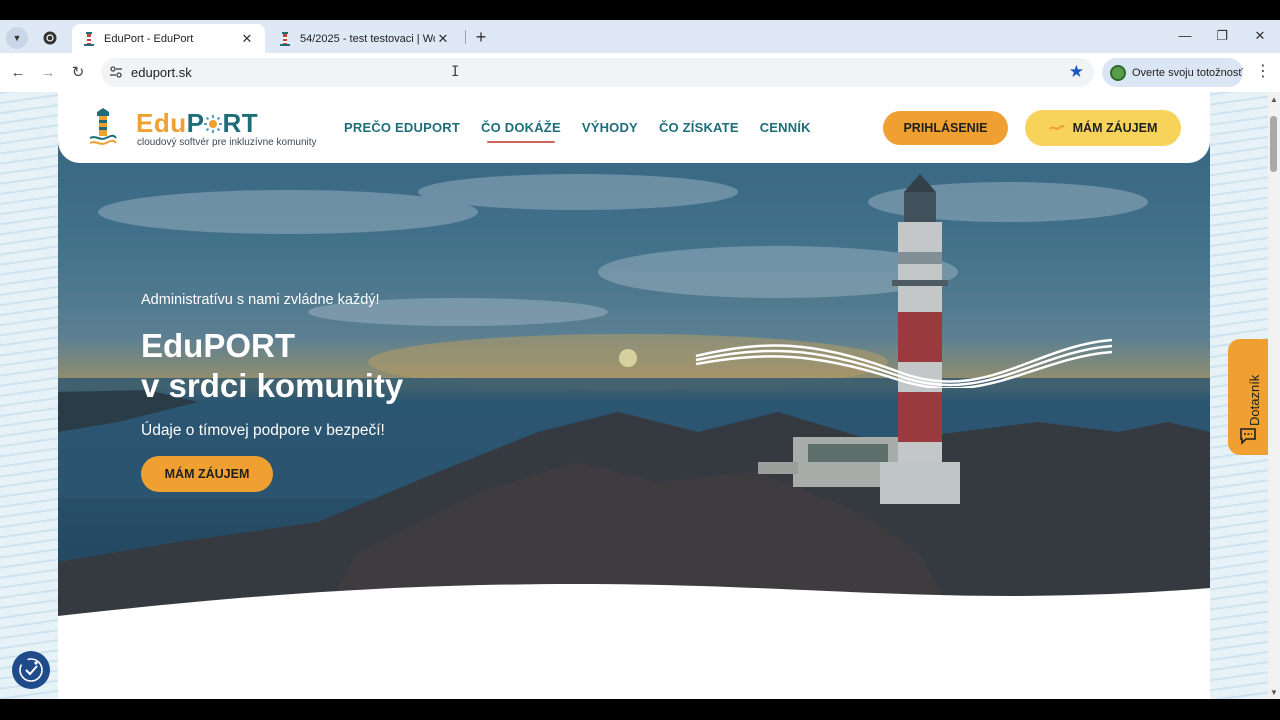 This screenshot has height=720, width=1280. I want to click on login-button: PRIHLÁSENIE, so click(945, 128).